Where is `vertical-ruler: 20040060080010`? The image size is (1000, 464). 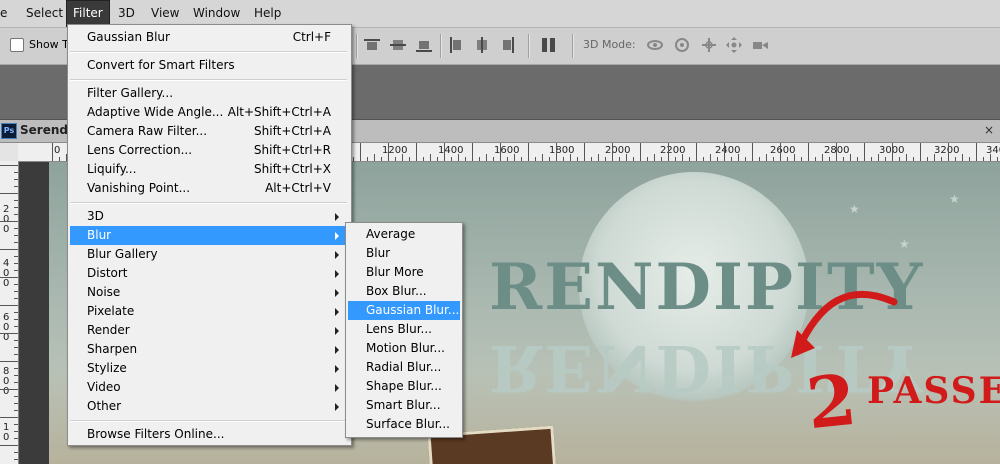 vertical-ruler: 20040060080010 is located at coordinates (9, 312).